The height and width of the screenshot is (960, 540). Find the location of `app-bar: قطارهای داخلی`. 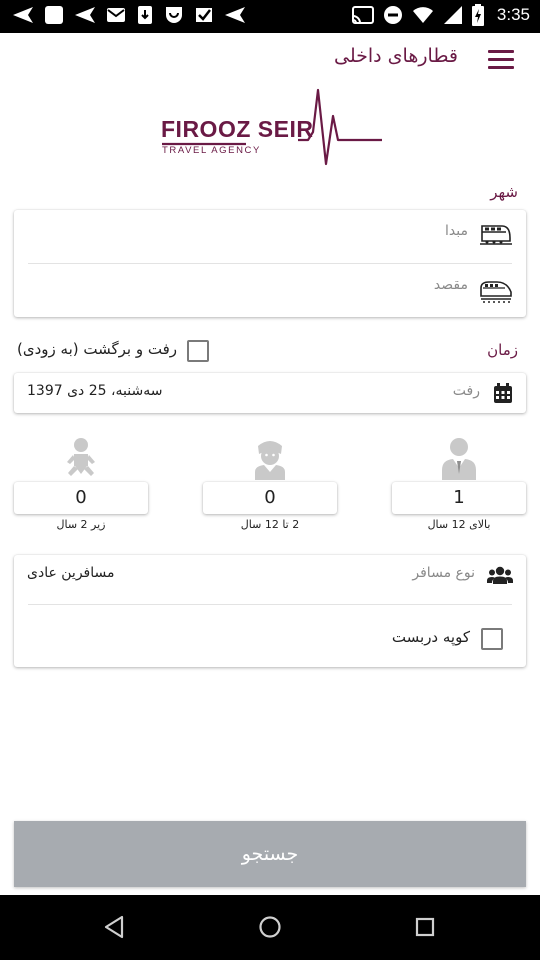

app-bar: قطارهای داخلی is located at coordinates (270, 59).